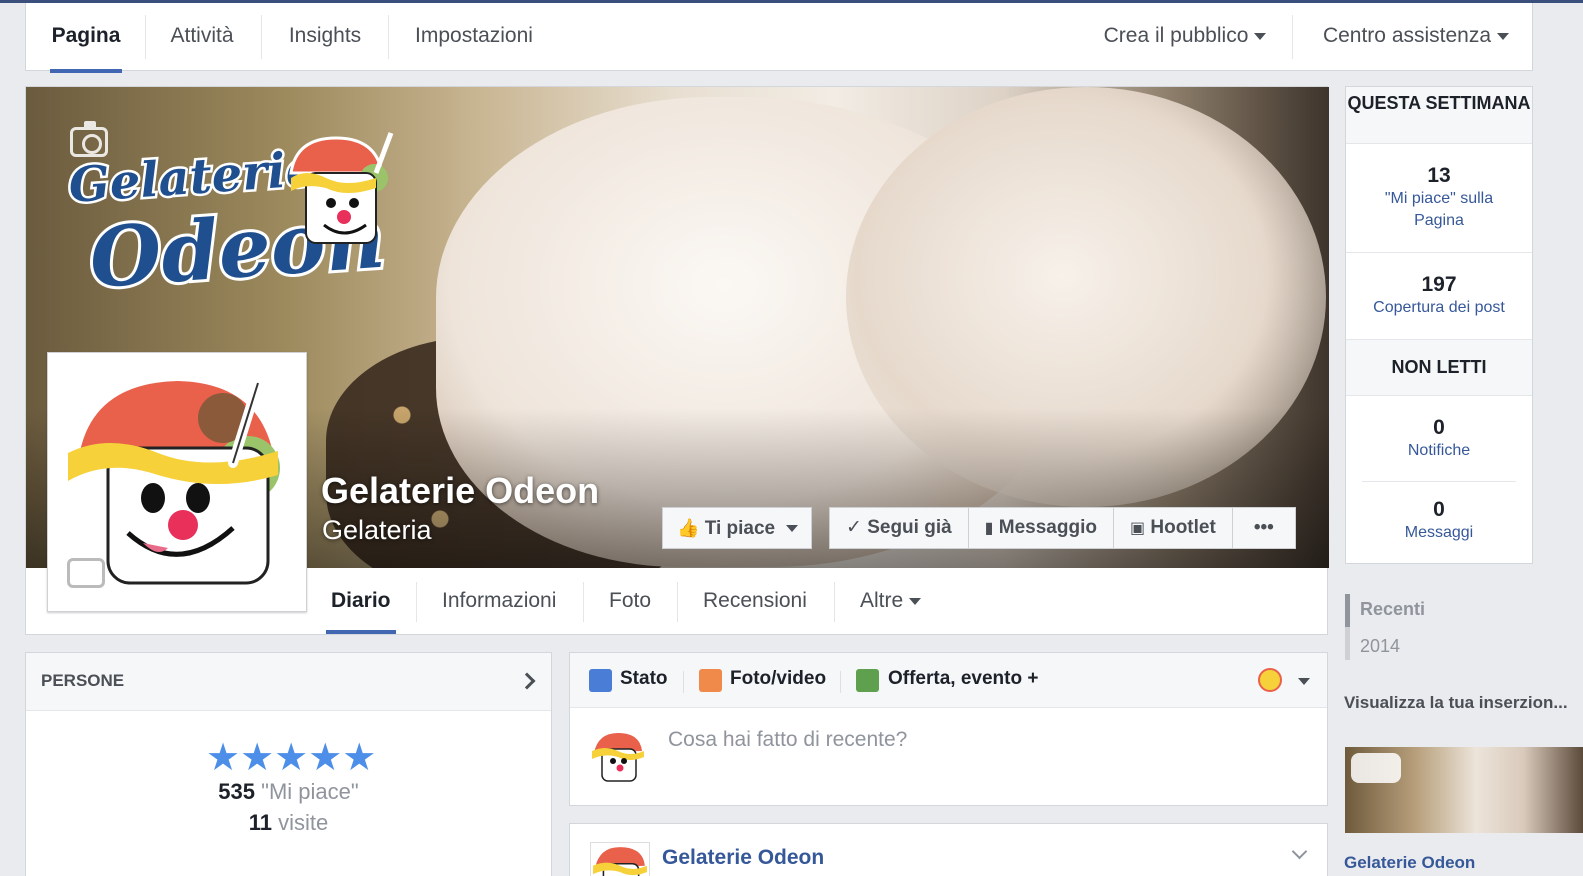 The width and height of the screenshot is (1583, 876). I want to click on tab-informazioni: Informazioni, so click(499, 601).